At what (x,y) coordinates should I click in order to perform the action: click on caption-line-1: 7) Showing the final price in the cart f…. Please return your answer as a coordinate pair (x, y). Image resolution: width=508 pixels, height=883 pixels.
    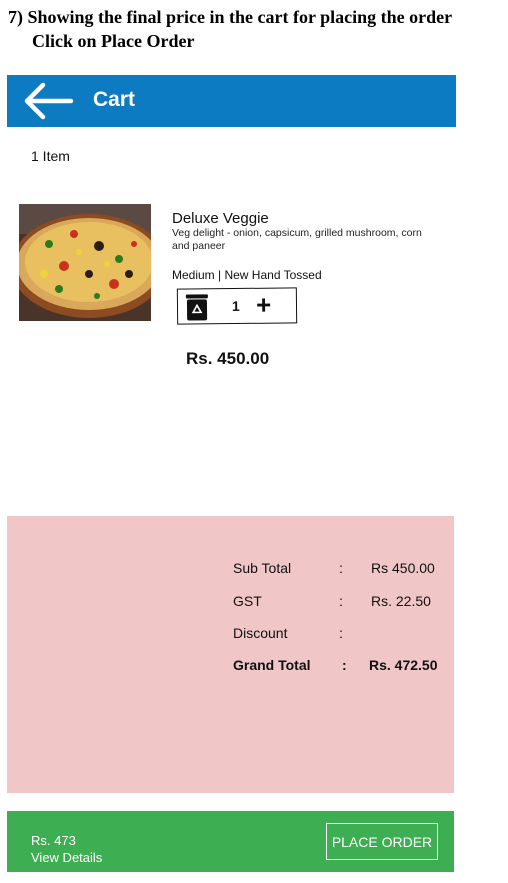
    Looking at the image, I should click on (230, 17).